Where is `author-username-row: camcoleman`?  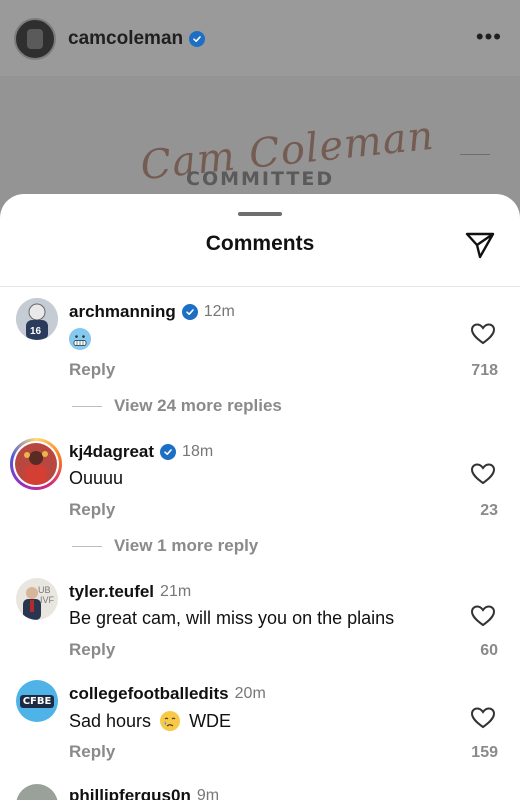
author-username-row: camcoleman is located at coordinates (137, 39).